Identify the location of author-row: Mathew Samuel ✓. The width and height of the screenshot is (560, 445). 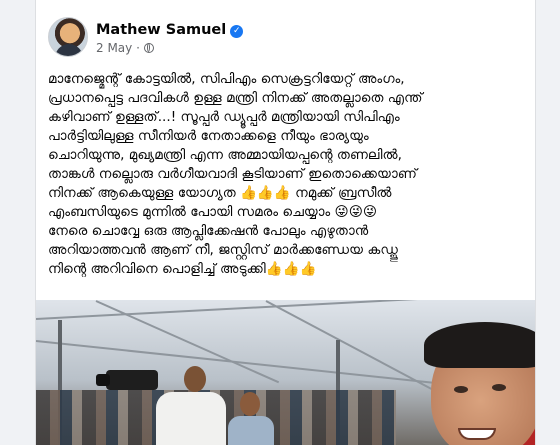
(170, 29).